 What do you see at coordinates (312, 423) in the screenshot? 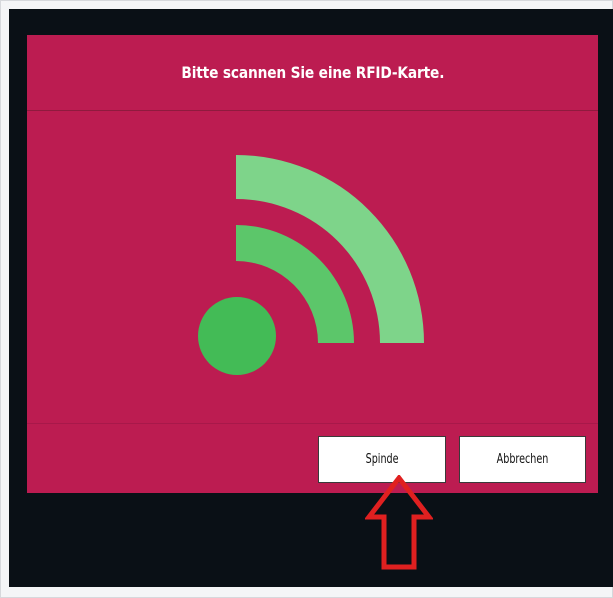
I see `dialog-footer-divider` at bounding box center [312, 423].